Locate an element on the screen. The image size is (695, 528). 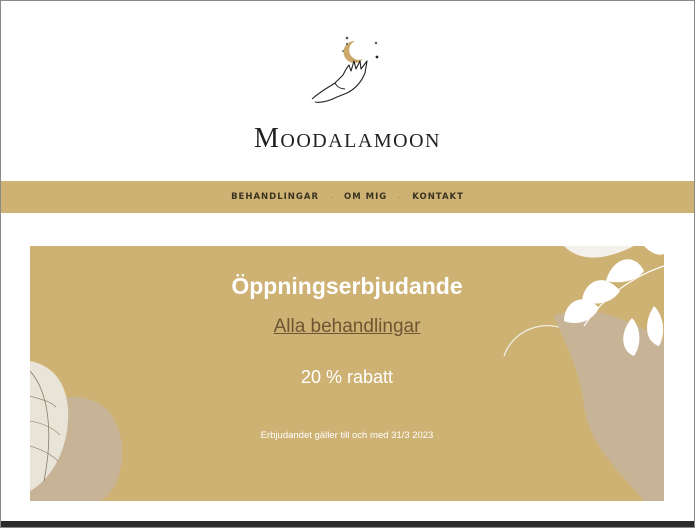
bottom-bar is located at coordinates (347, 524).